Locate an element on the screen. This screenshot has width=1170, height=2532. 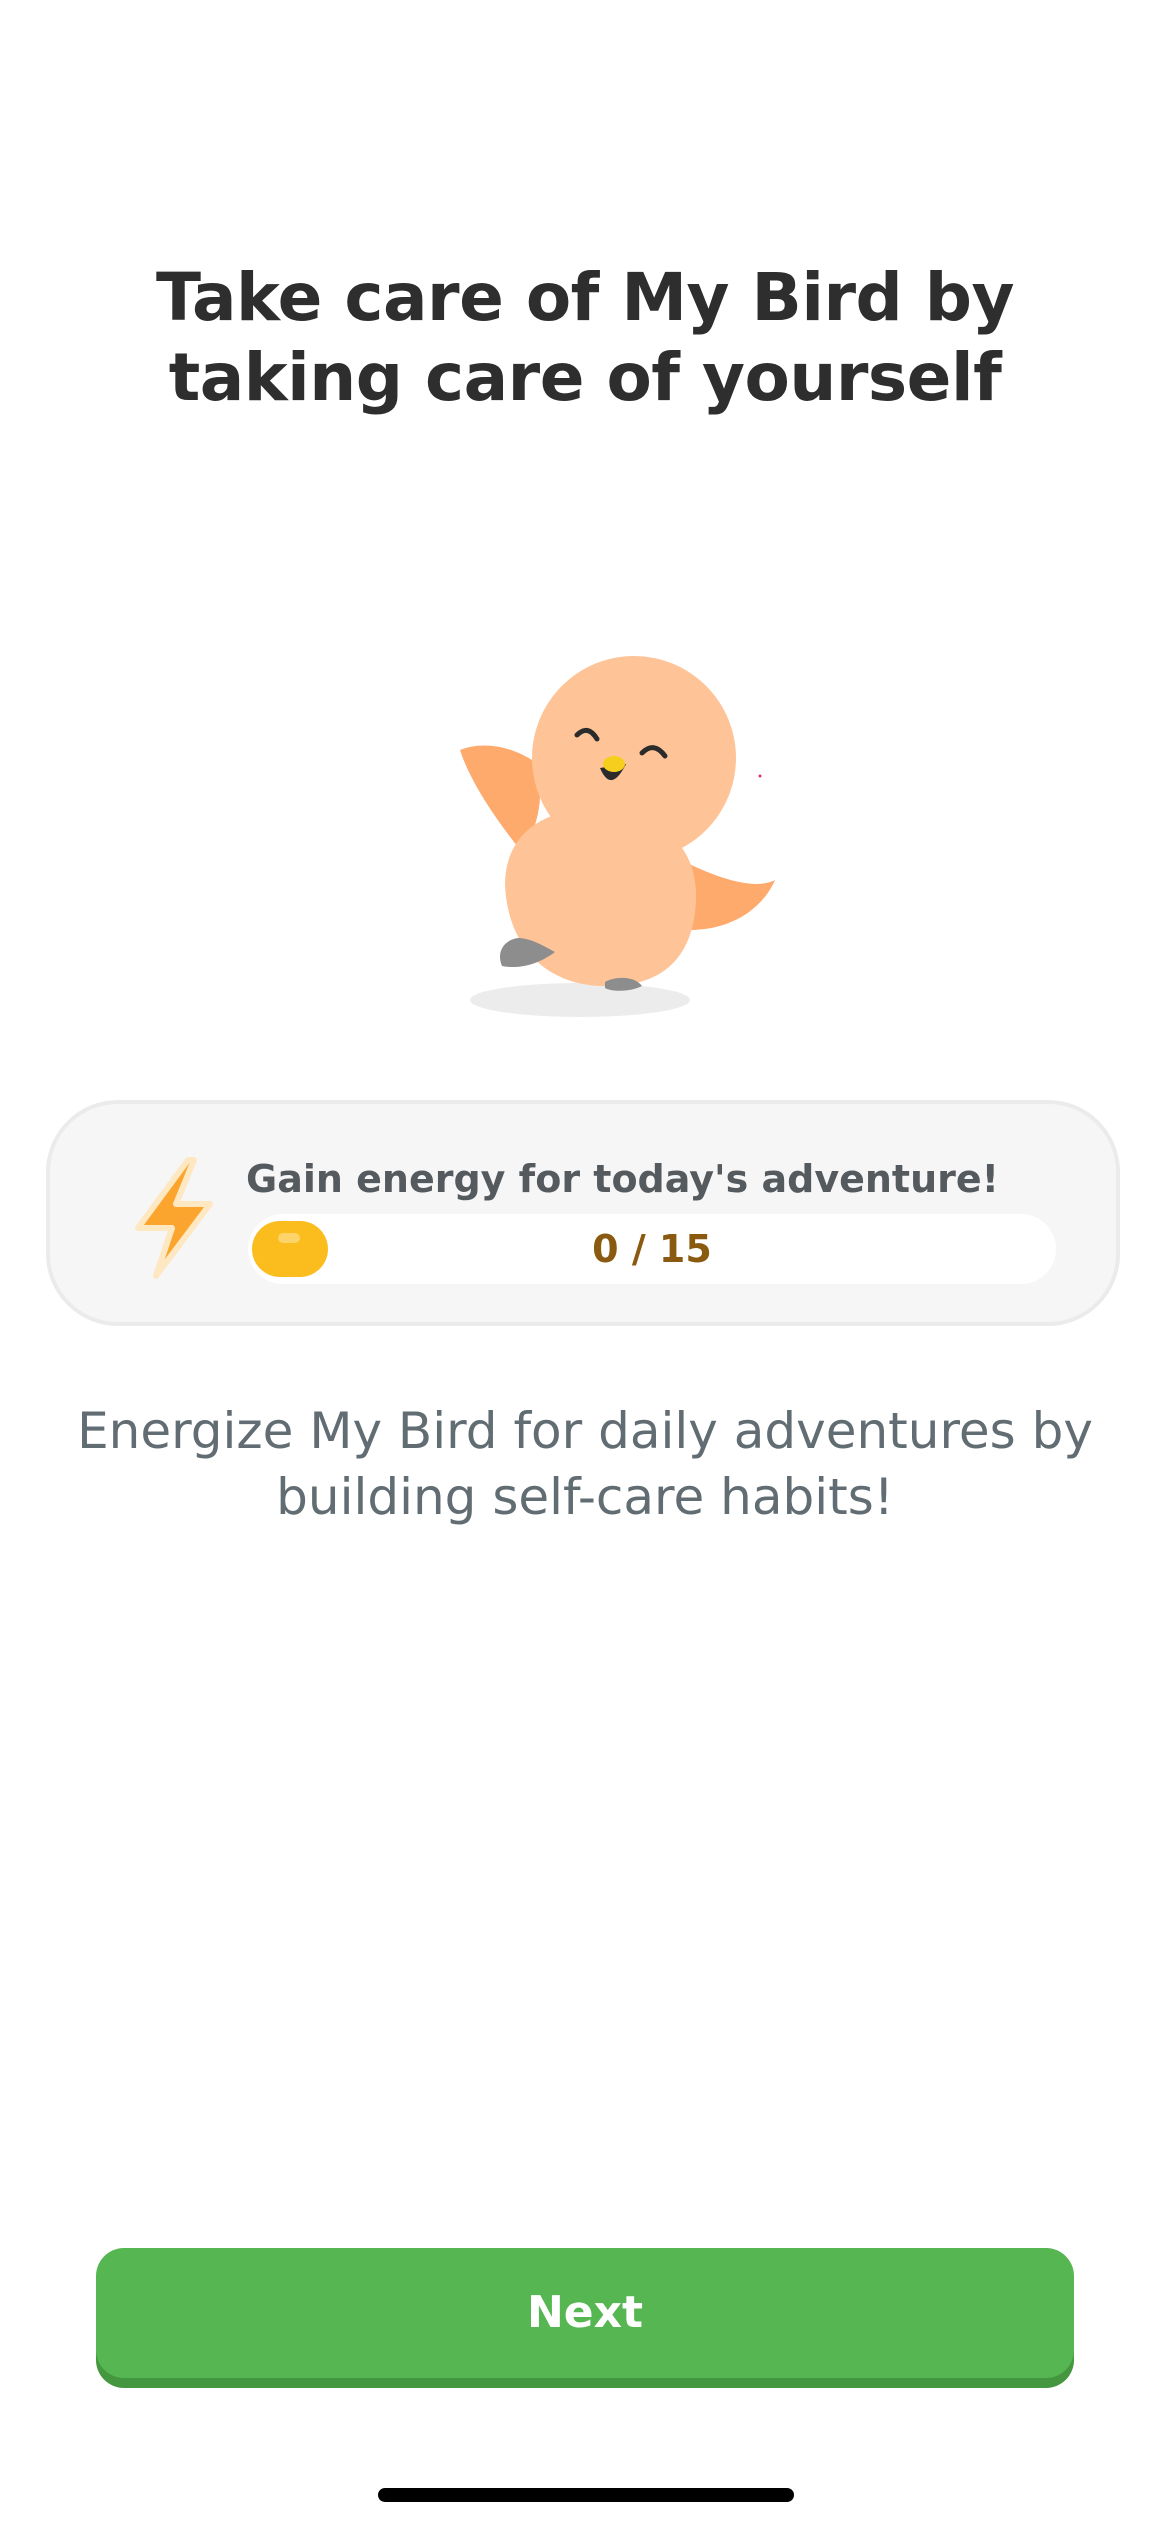
mascot-sparkle is located at coordinates (760, 776).